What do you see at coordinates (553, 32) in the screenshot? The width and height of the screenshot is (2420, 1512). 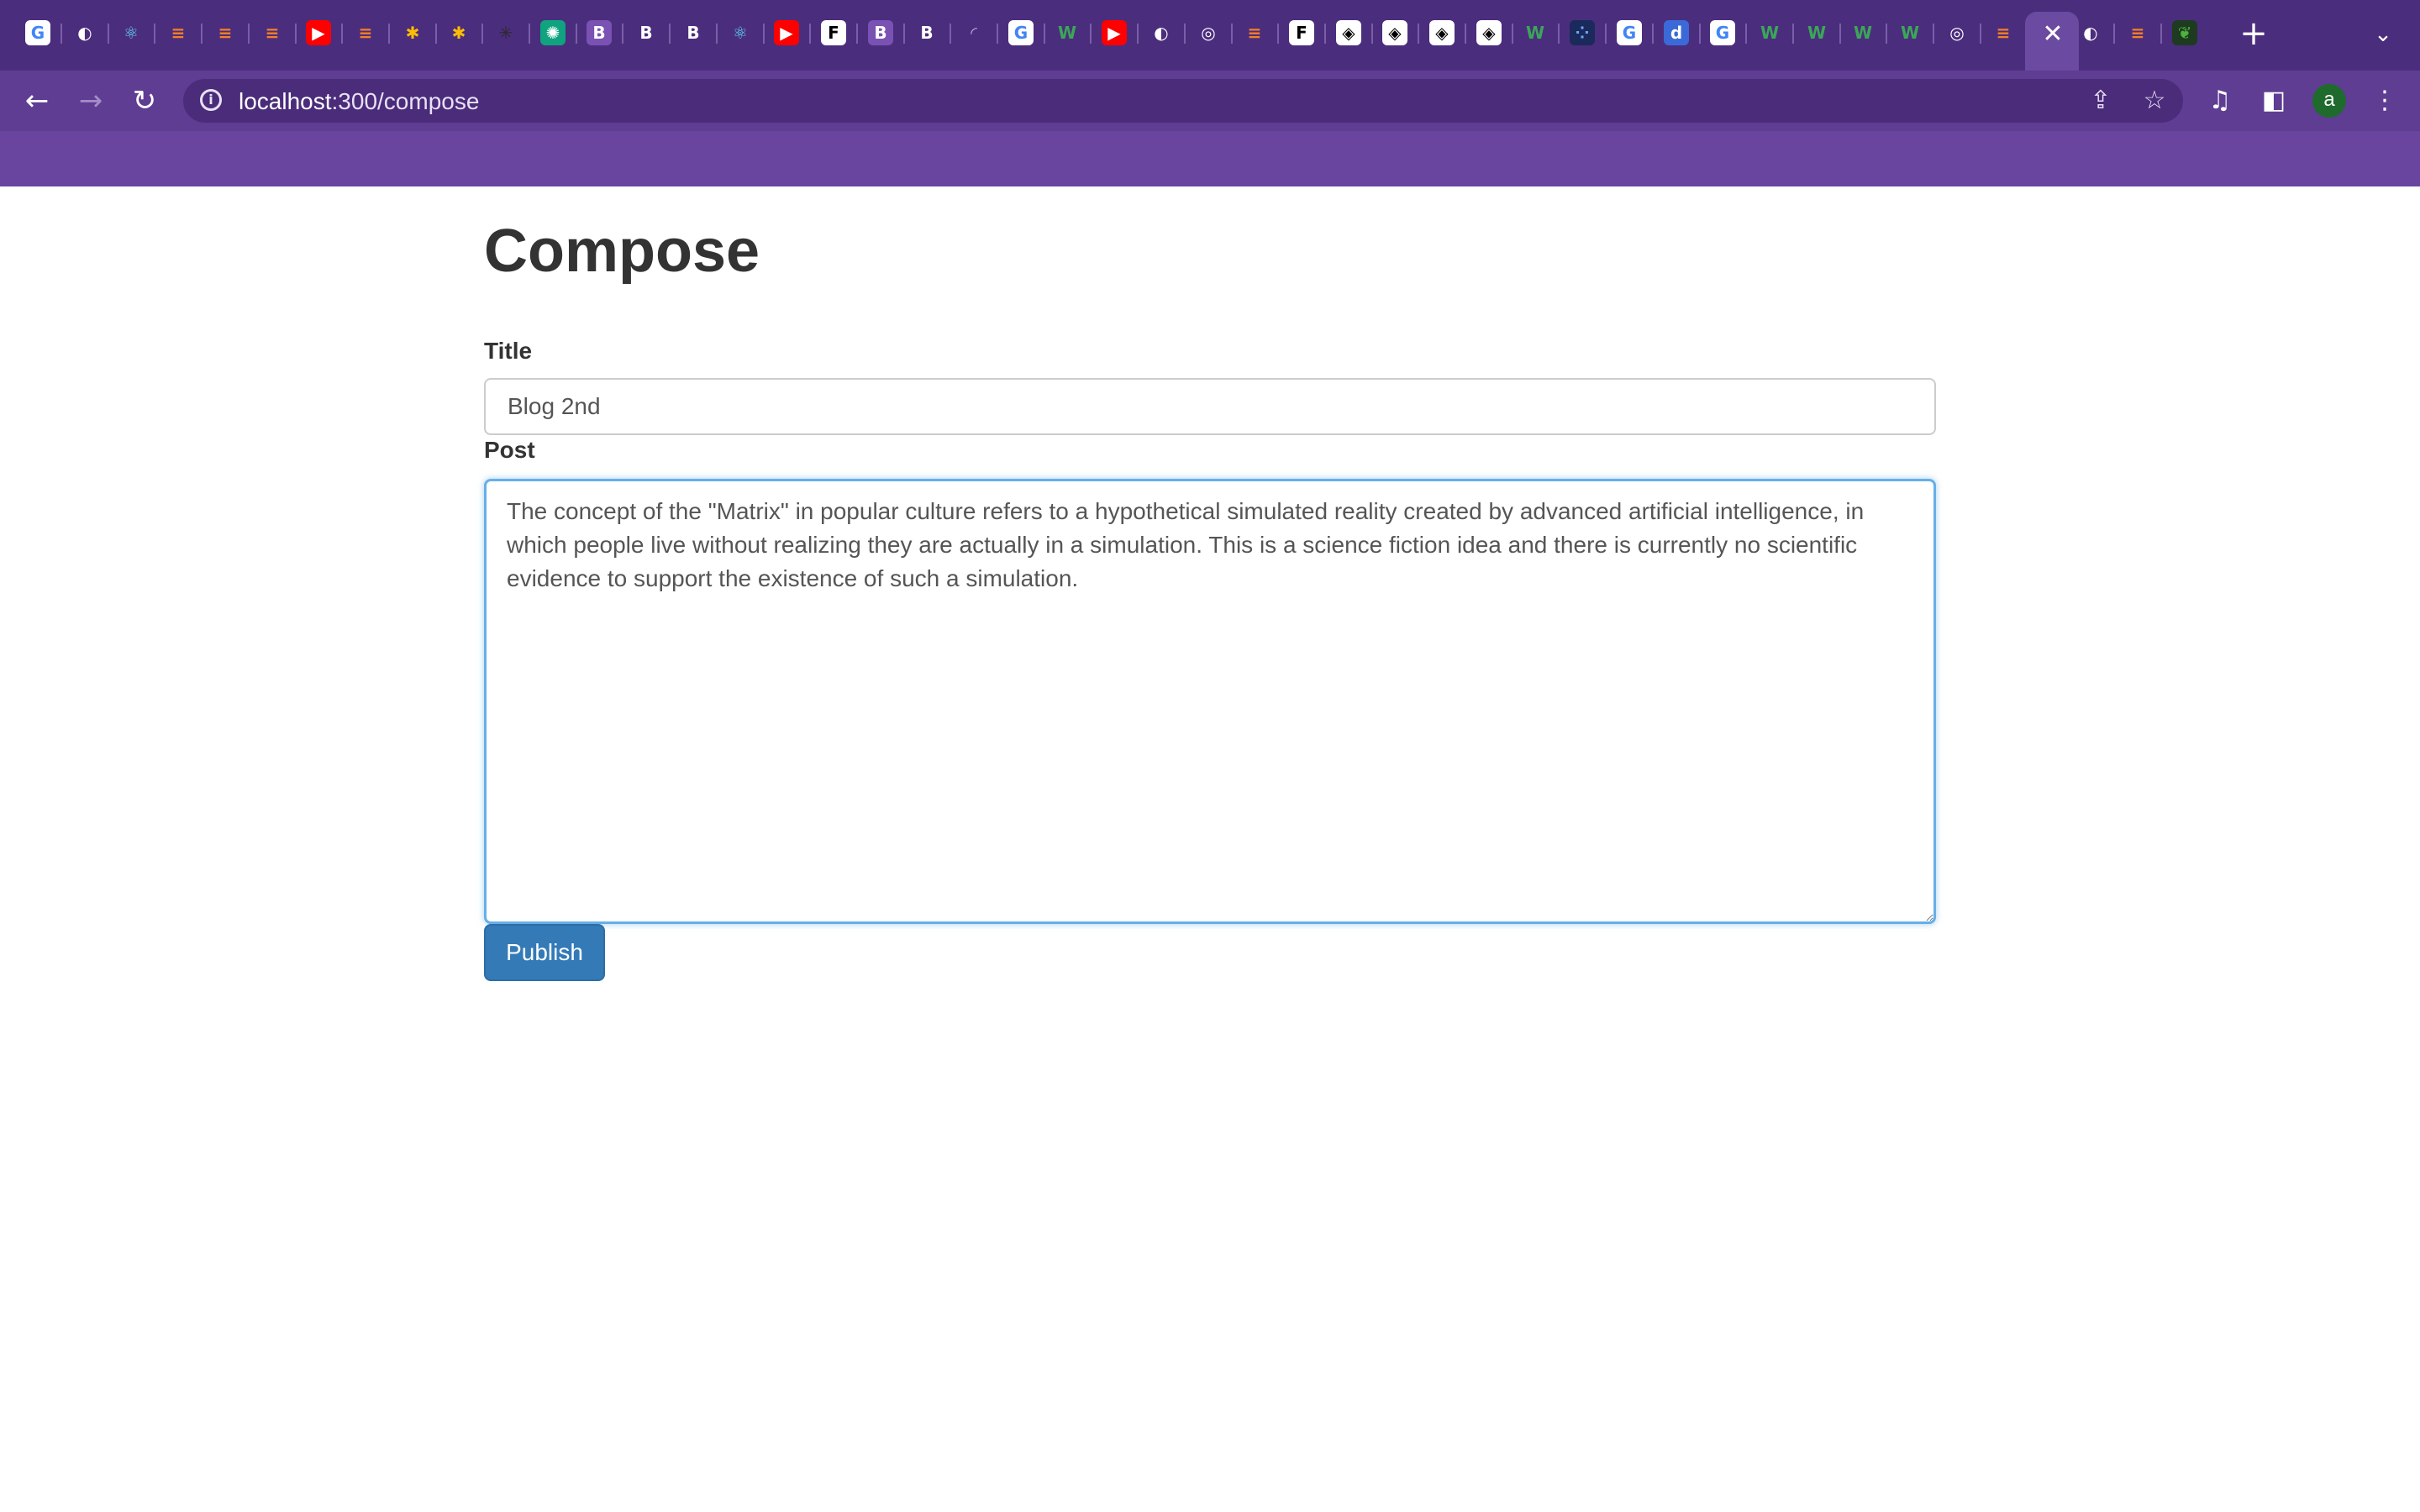 I see `chatgpt-icon: ✺` at bounding box center [553, 32].